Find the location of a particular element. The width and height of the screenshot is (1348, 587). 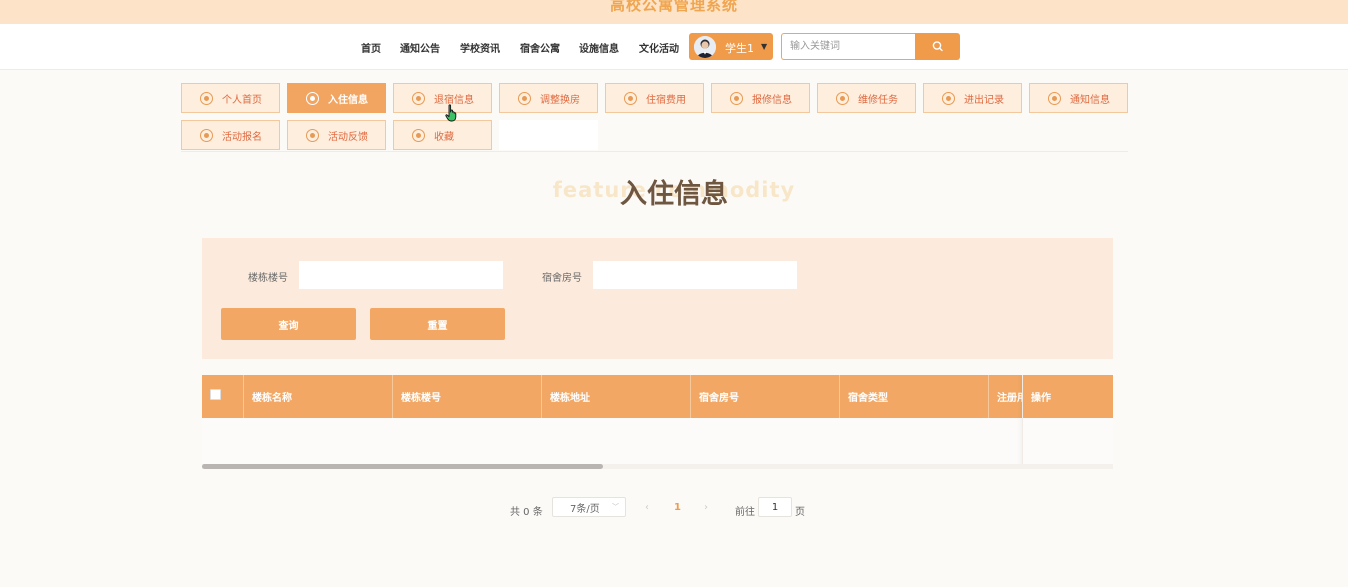

menu-item-repair-reports: 报修信息 is located at coordinates (760, 98).